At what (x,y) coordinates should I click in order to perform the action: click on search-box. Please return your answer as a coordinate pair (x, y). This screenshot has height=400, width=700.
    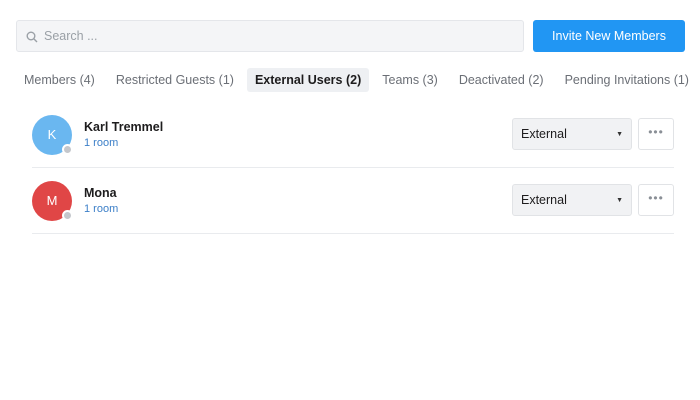
    Looking at the image, I should click on (270, 36).